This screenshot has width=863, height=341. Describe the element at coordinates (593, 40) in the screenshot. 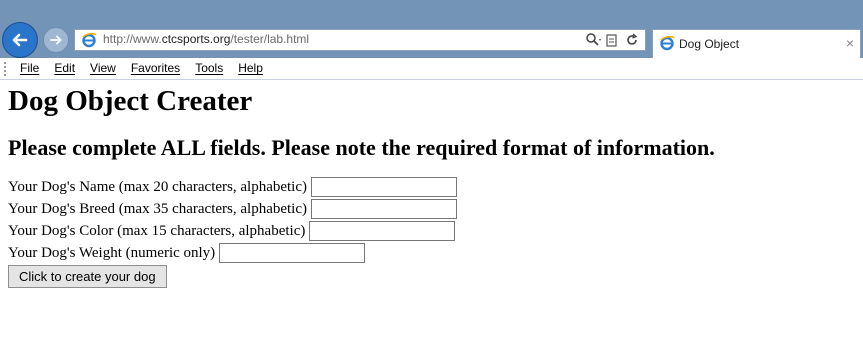

I see `search-icon` at that location.